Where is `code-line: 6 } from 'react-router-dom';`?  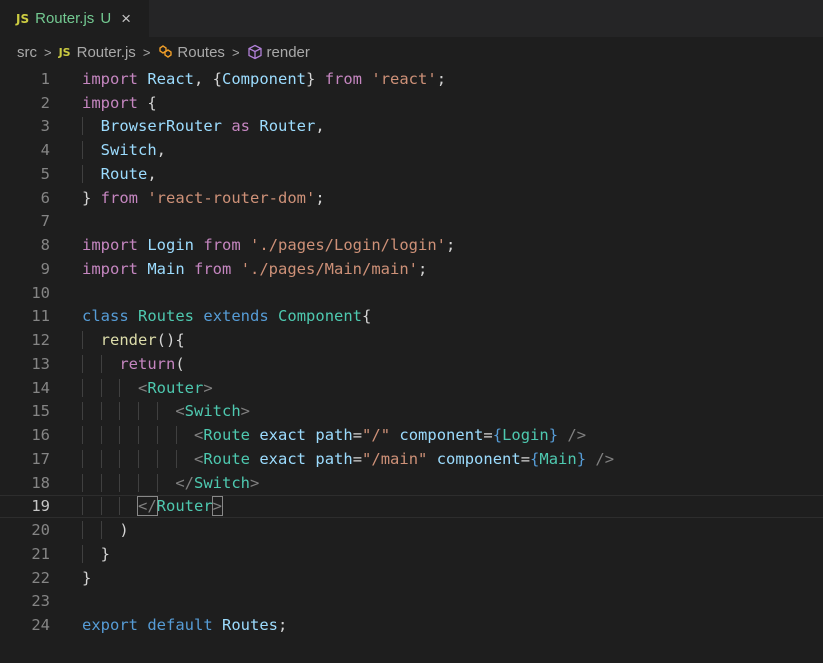 code-line: 6 } from 'react-router-dom'; is located at coordinates (411, 198).